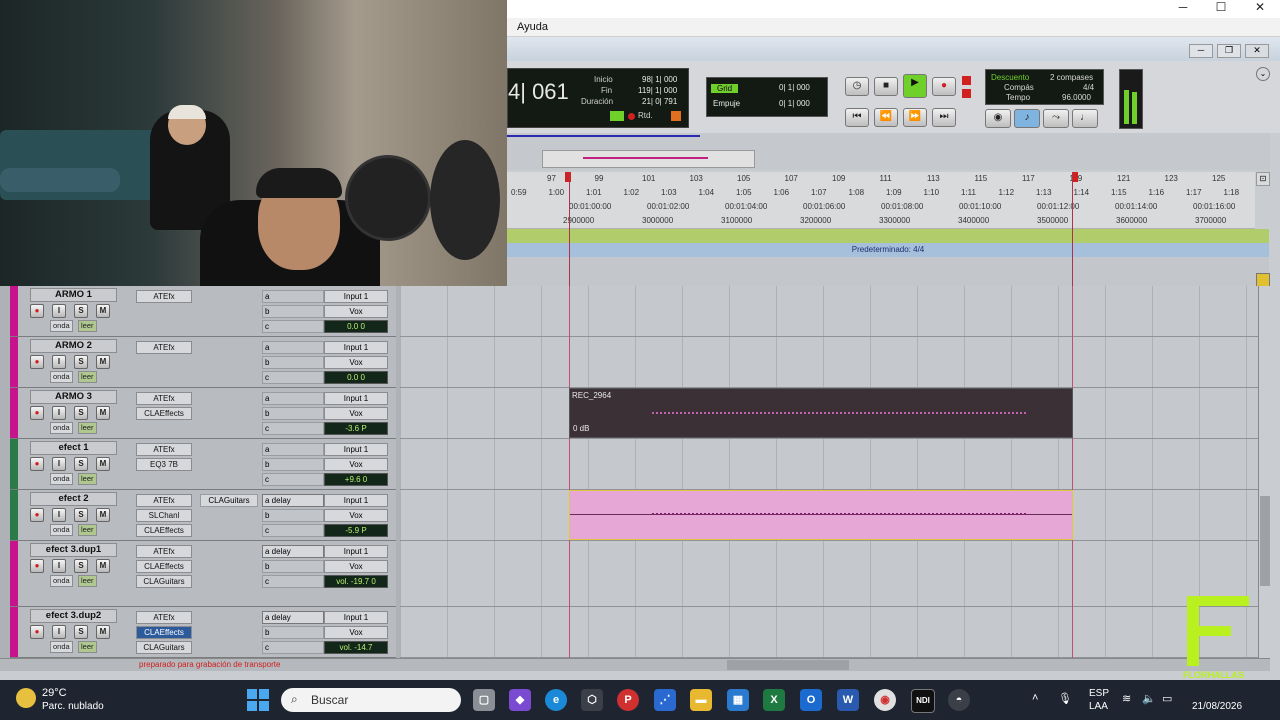 The width and height of the screenshot is (1280, 720). Describe the element at coordinates (821, 515) in the screenshot. I see `audio-clip-selected` at that location.